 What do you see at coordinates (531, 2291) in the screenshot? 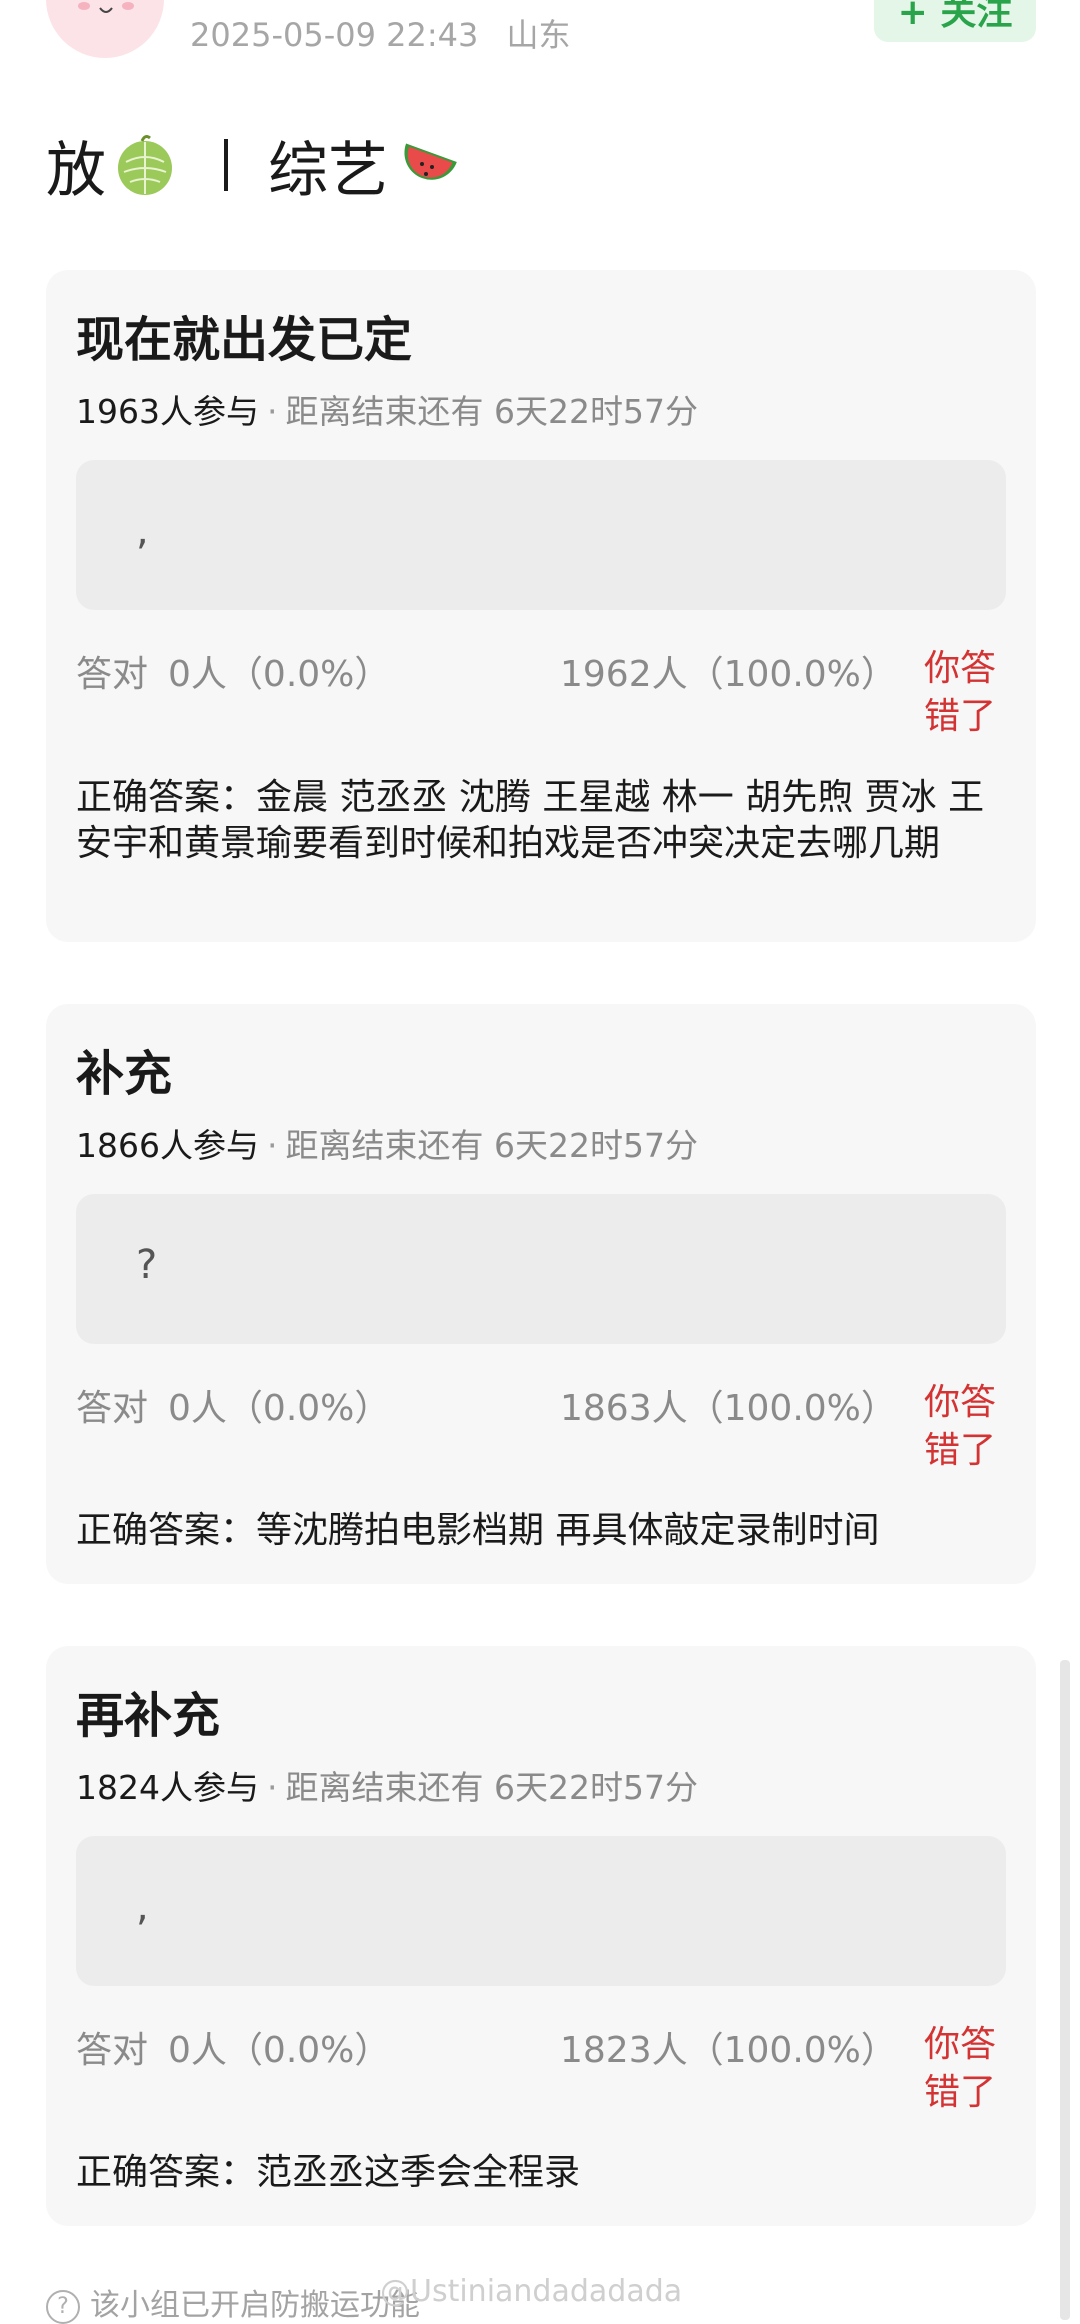
I see `watermark: @Ustiniandadadada` at bounding box center [531, 2291].